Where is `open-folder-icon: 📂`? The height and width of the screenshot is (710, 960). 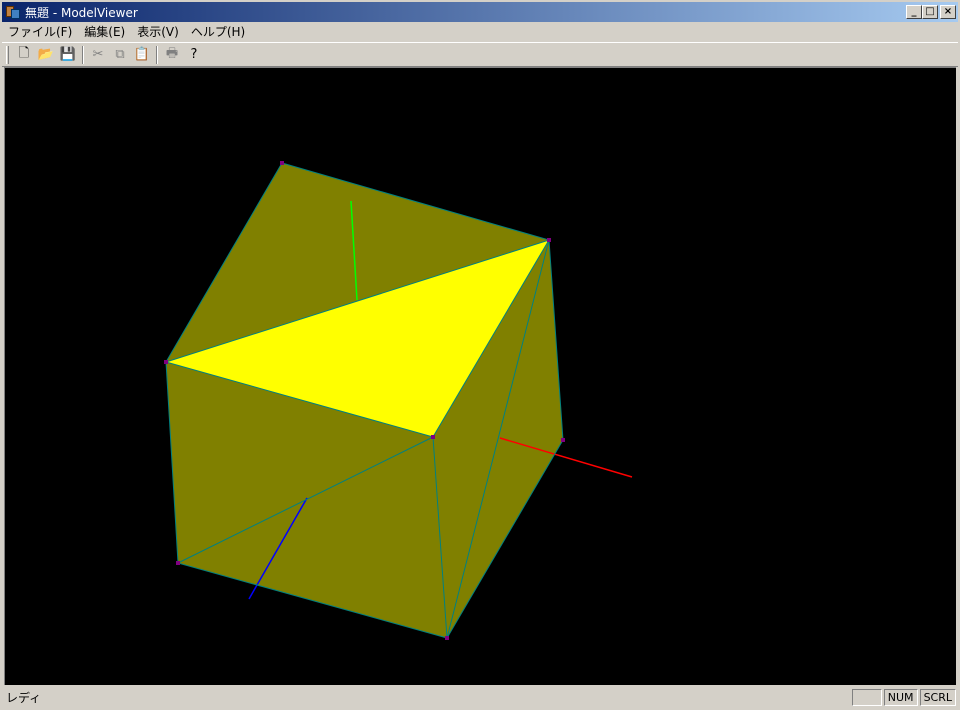
open-folder-icon: 📂 is located at coordinates (46, 55).